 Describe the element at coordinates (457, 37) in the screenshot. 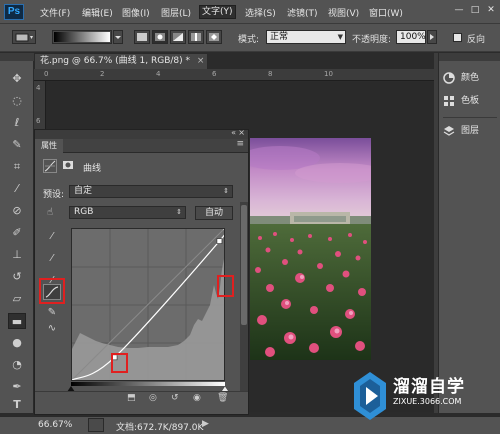

I see `reverse-checkbox` at that location.